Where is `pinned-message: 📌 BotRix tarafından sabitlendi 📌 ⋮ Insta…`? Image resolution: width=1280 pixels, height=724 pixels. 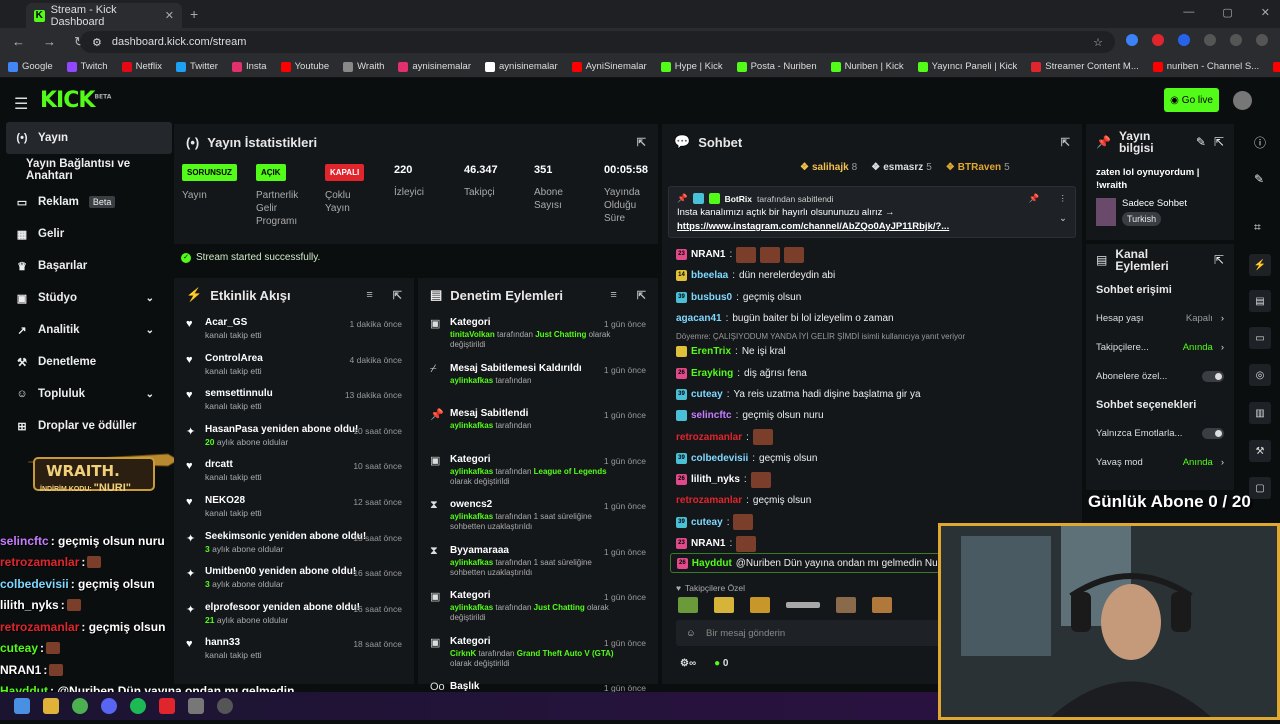
pinned-message: 📌 BotRix tarafından sabitlendi 📌 ⋮ Insta… is located at coordinates (872, 212).